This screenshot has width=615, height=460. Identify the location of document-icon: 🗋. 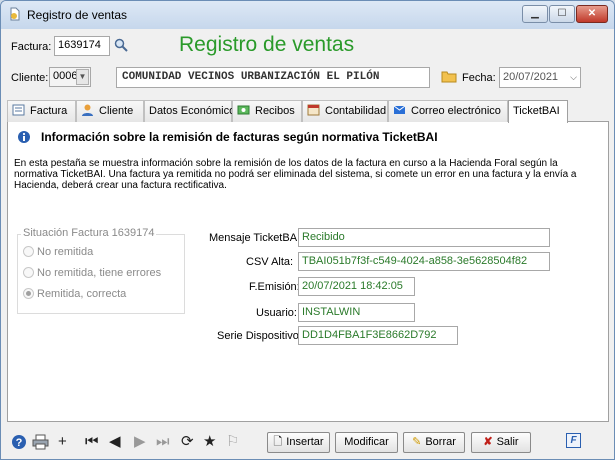
(278, 442).